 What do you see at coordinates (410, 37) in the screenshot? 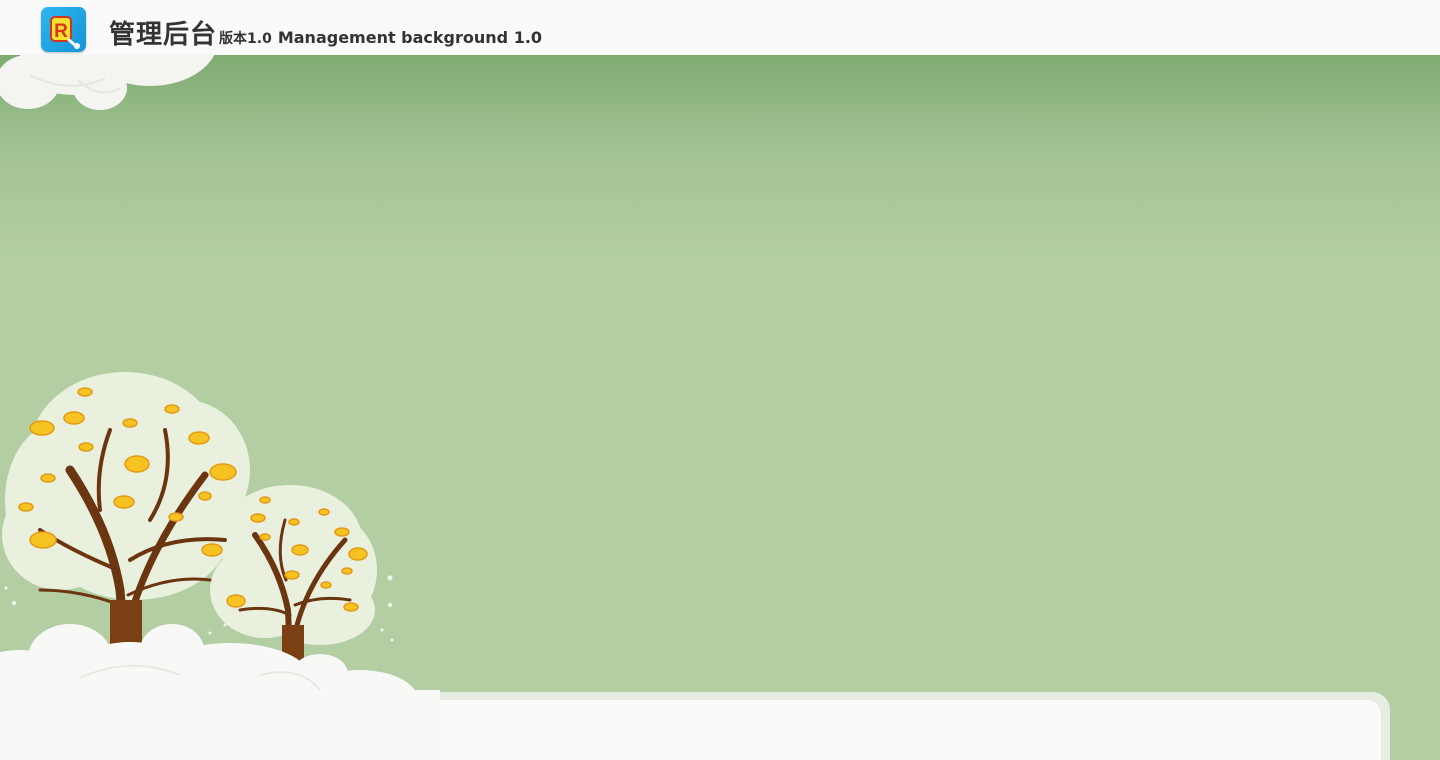
I see `page-subtitle: Management background 1.0` at bounding box center [410, 37].